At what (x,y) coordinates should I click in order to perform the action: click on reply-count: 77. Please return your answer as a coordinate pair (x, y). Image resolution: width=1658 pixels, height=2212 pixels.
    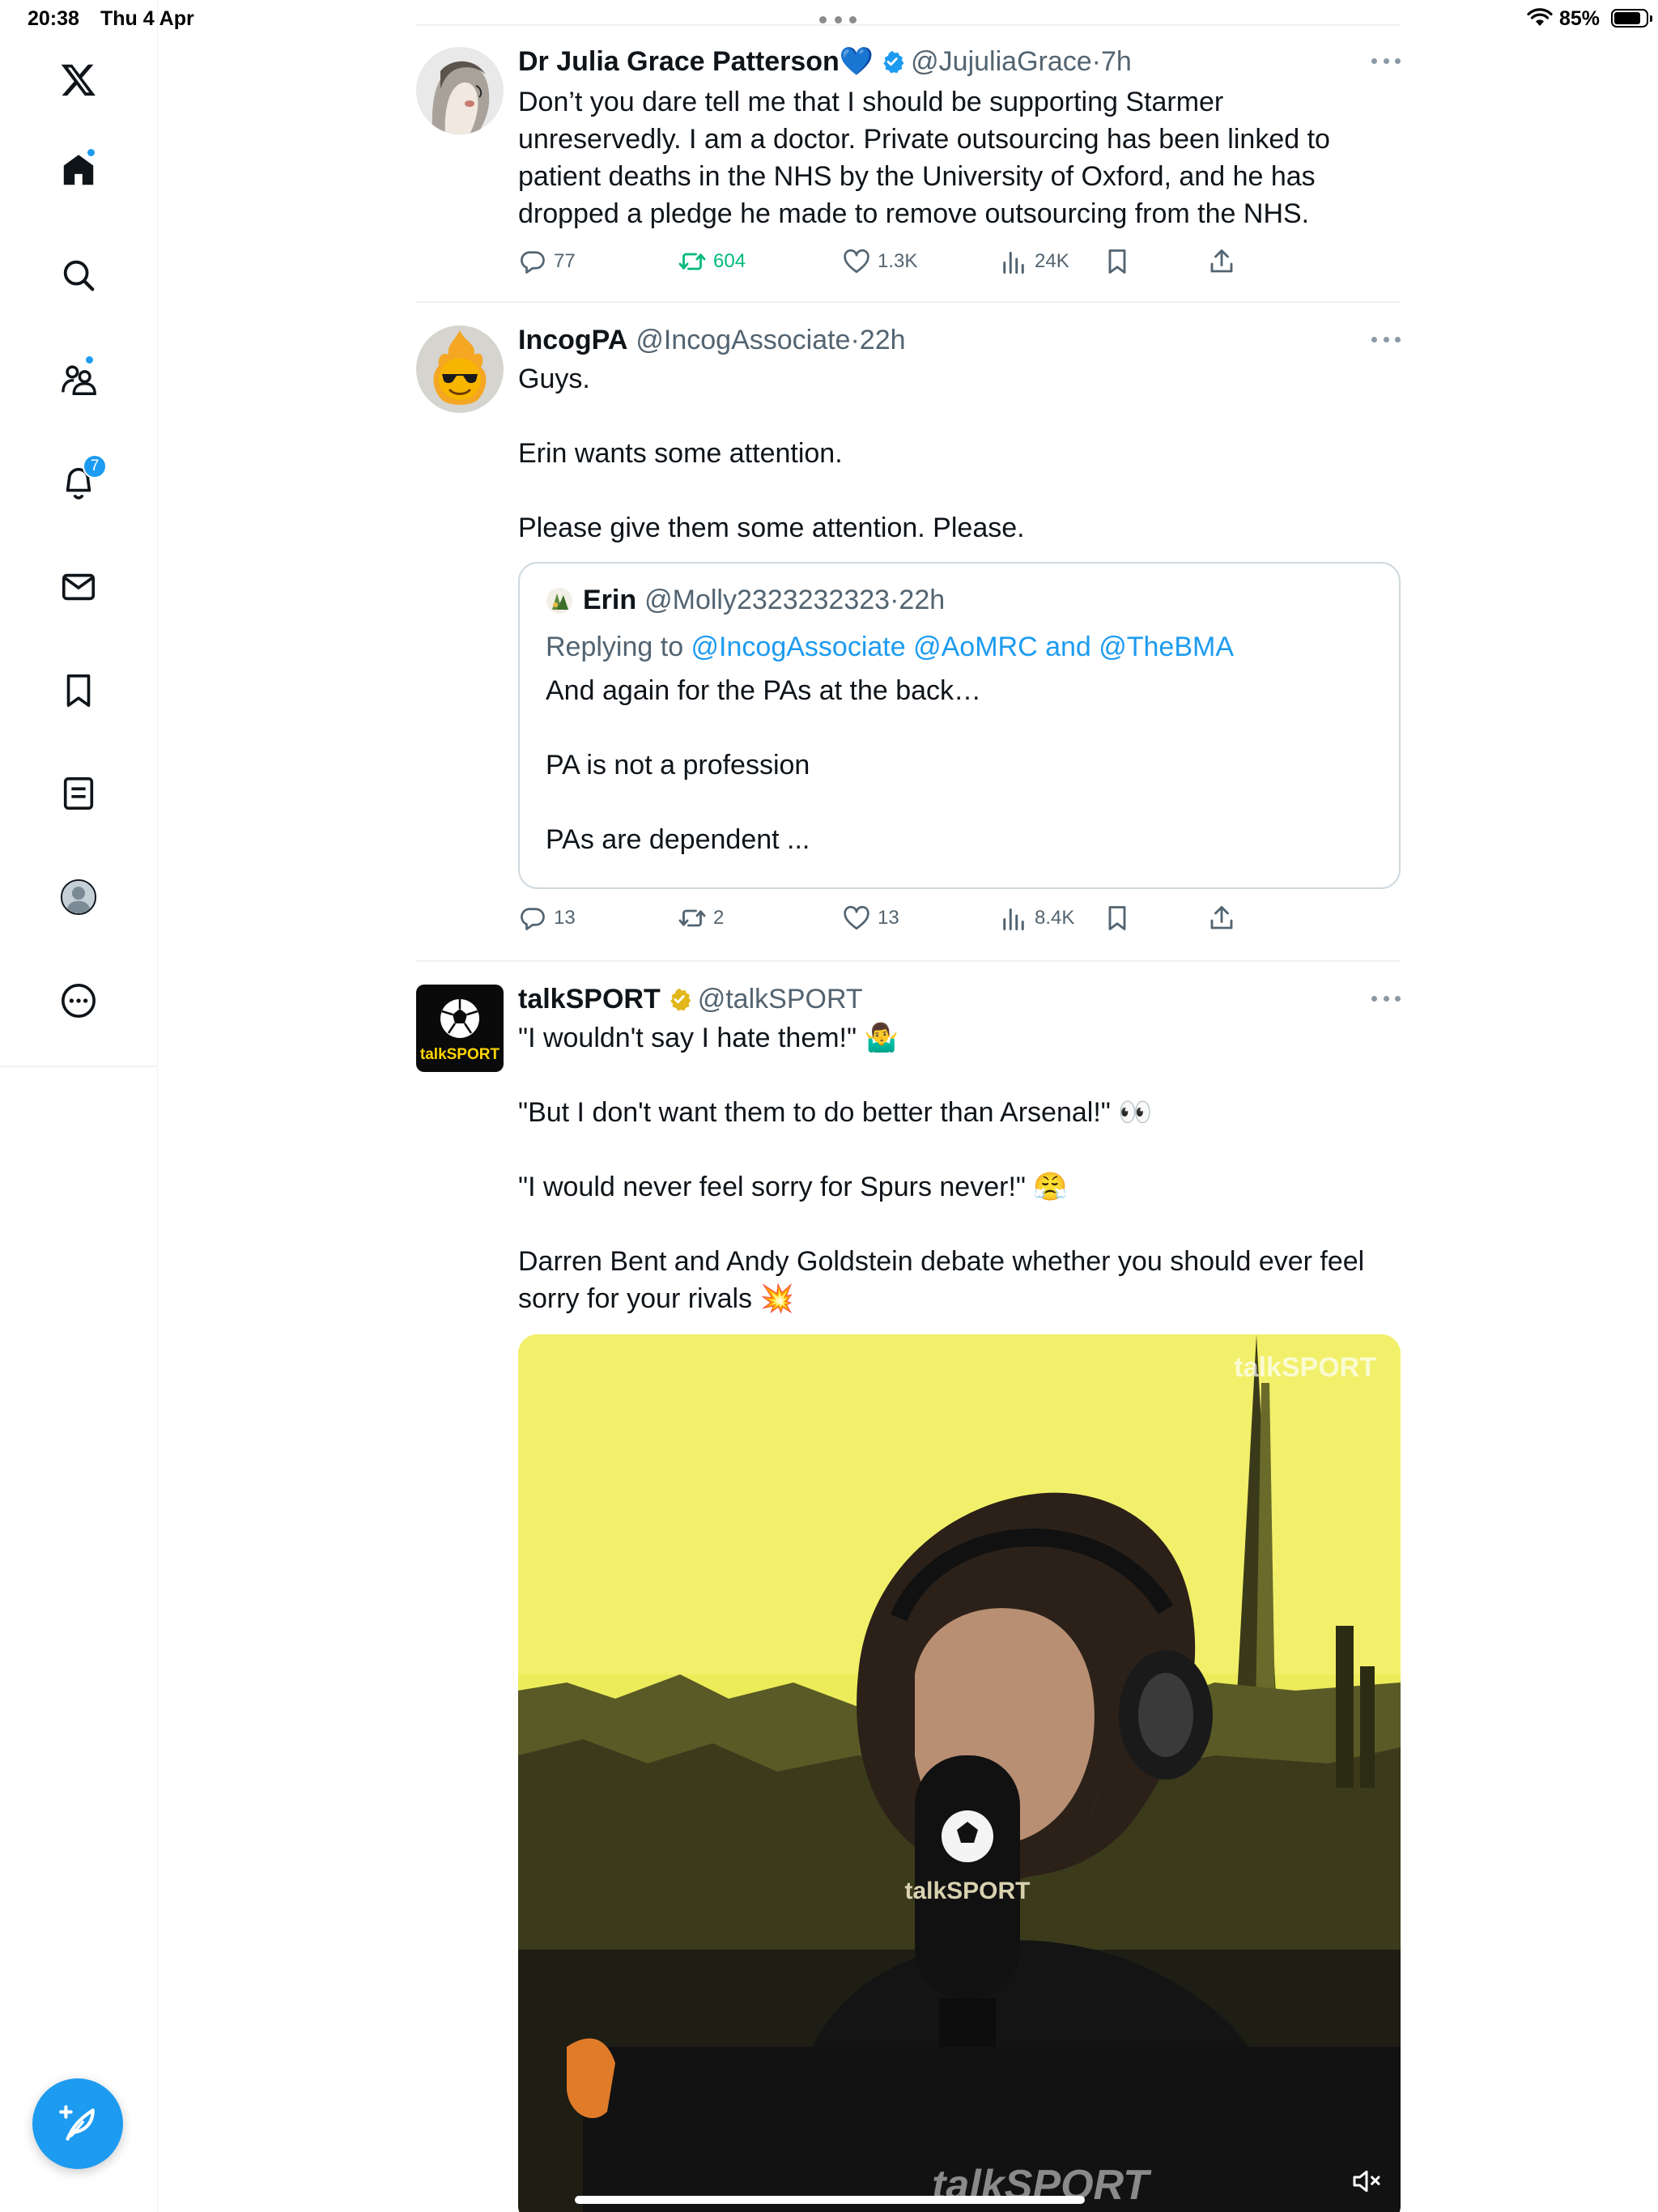
    Looking at the image, I should click on (565, 261).